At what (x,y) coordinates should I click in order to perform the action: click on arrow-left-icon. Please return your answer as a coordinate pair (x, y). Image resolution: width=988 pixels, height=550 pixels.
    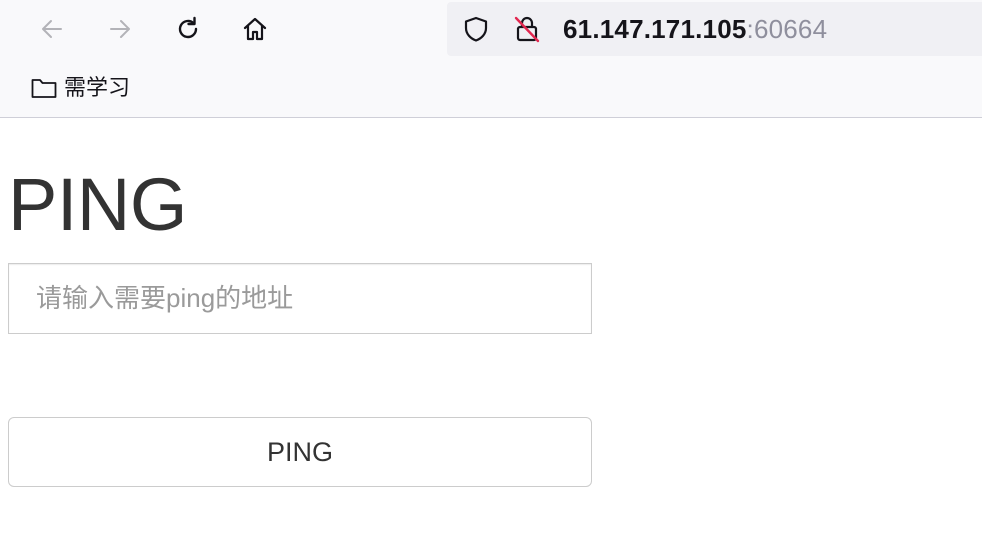
    Looking at the image, I should click on (52, 29).